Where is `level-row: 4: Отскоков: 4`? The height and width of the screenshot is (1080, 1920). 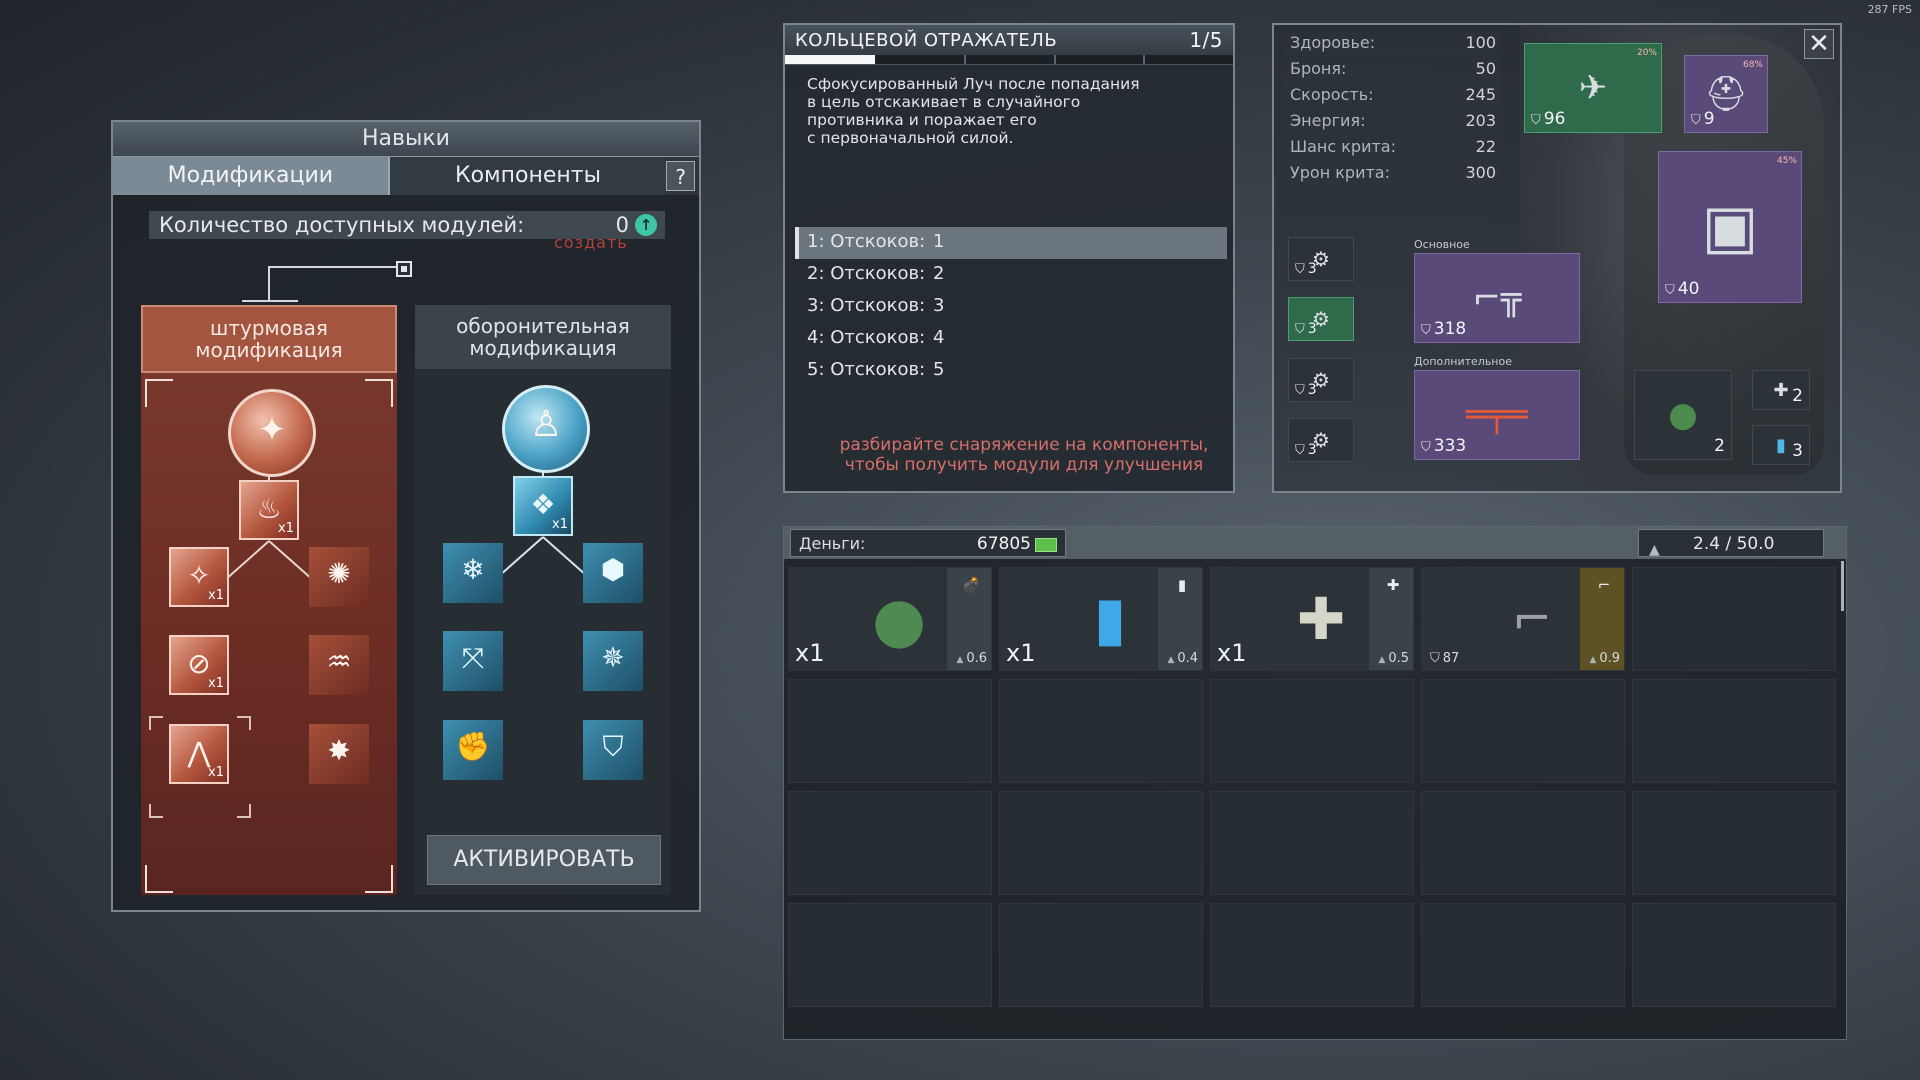
level-row: 4: Отскоков: 4 is located at coordinates (1011, 339).